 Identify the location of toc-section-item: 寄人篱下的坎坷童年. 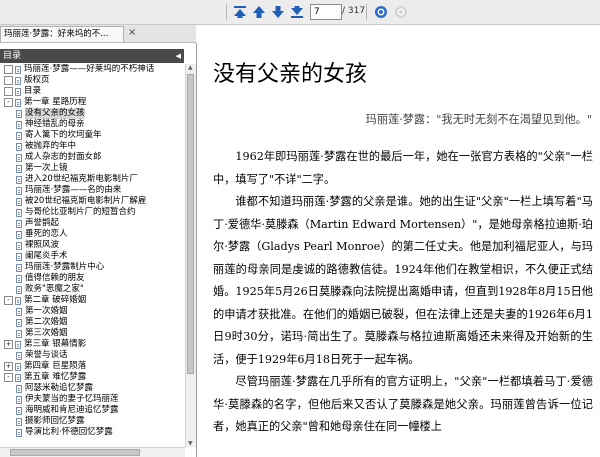
(59, 135).